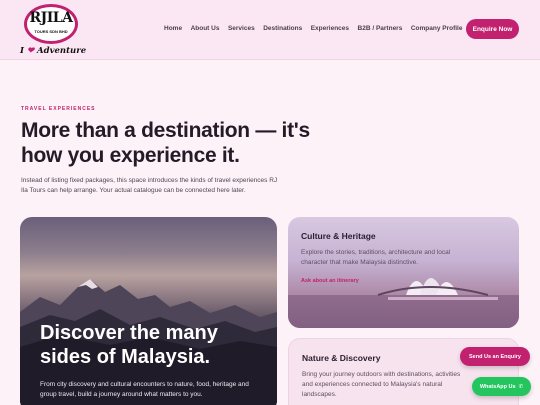 The width and height of the screenshot is (540, 405). I want to click on card-title: Culture & Heritage, so click(338, 236).